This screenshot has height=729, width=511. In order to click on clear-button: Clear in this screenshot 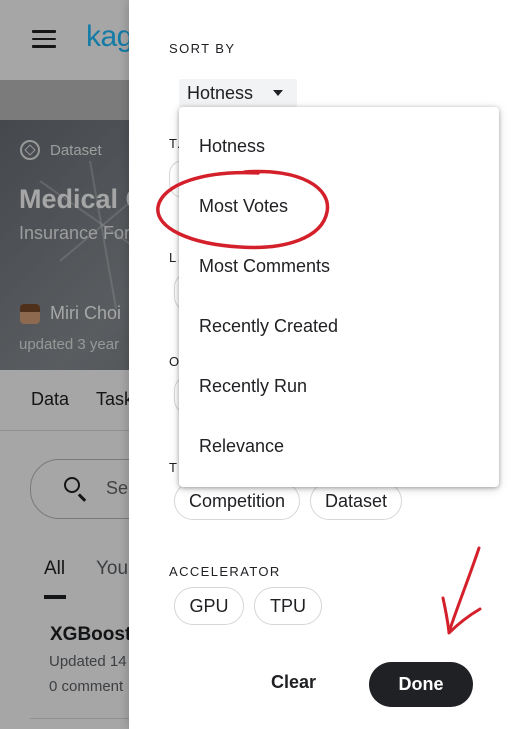, I will do `click(293, 682)`.